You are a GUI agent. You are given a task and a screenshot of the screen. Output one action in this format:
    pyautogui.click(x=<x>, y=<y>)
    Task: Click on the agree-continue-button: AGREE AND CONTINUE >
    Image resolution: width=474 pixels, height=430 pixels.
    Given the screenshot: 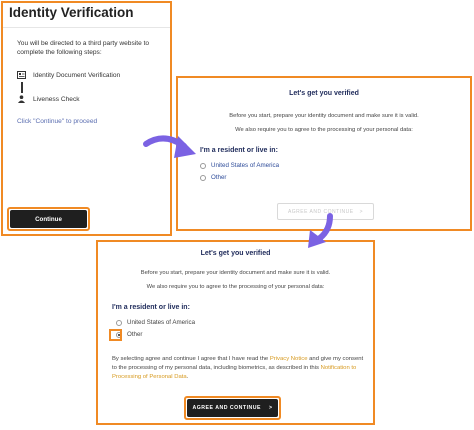 What is the action you would take?
    pyautogui.click(x=232, y=408)
    